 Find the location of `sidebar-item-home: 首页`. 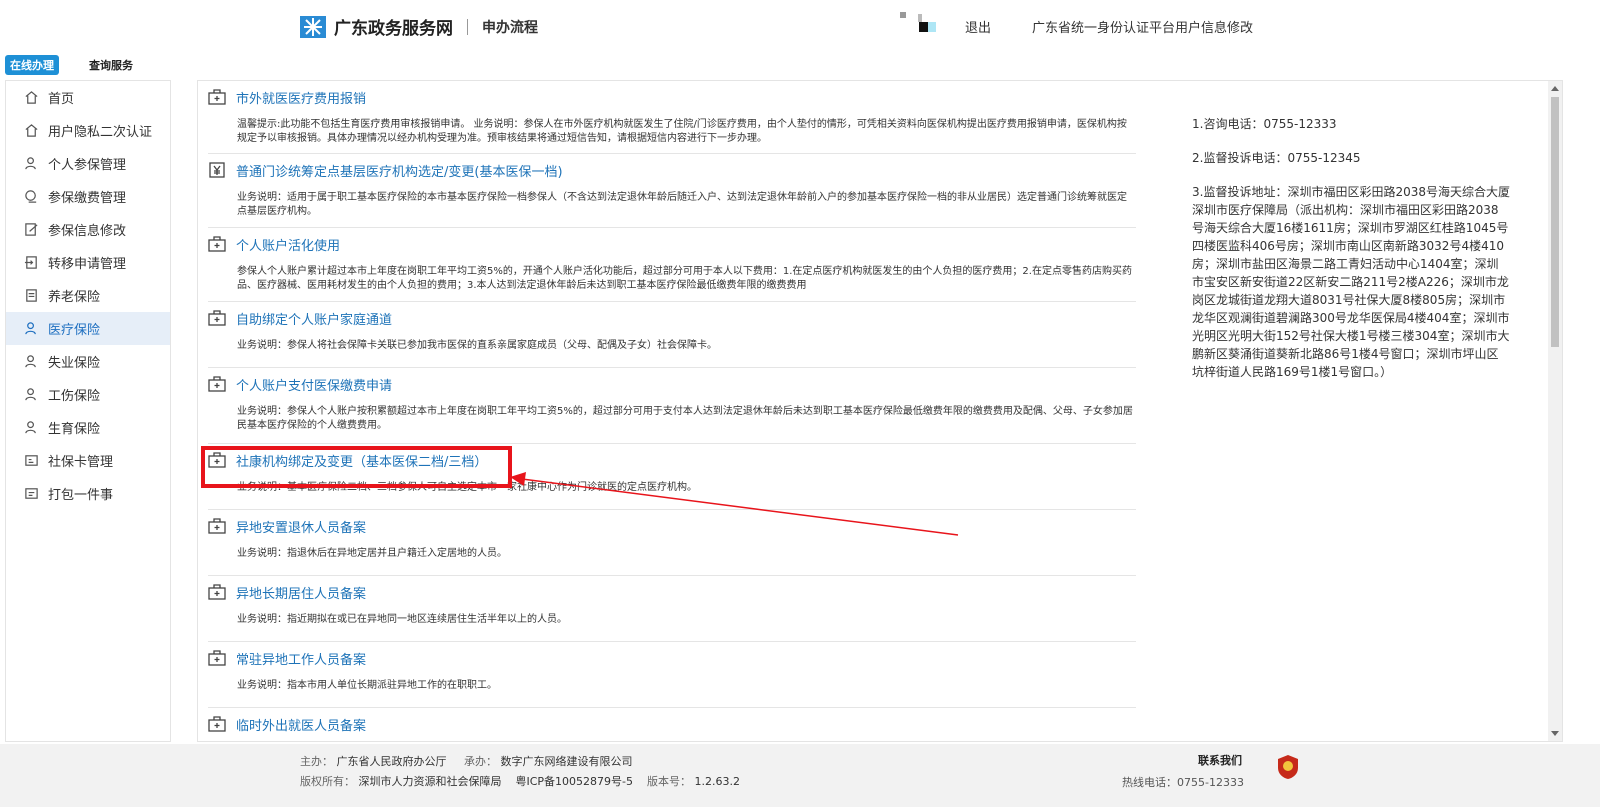

sidebar-item-home: 首页 is located at coordinates (88, 97).